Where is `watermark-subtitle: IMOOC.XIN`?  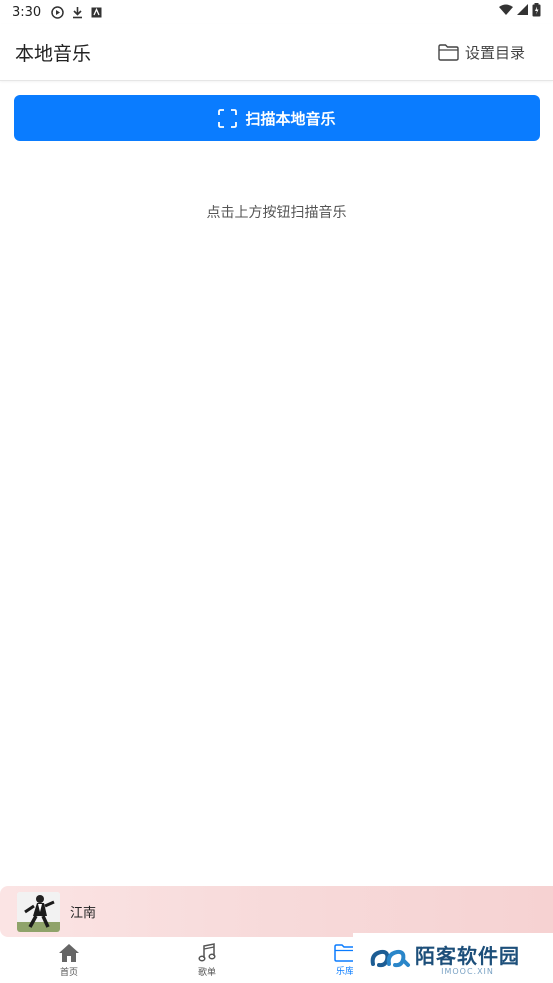 watermark-subtitle: IMOOC.XIN is located at coordinates (467, 971).